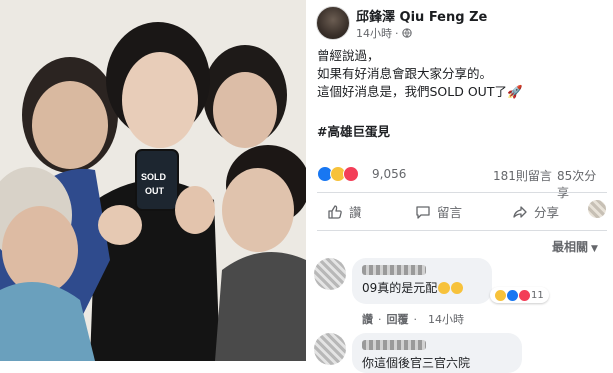 The height and width of the screenshot is (373, 613). Describe the element at coordinates (420, 91) in the screenshot. I see `post-text-line: 這個好消息是，我們SOLD OUT了🚀` at that location.